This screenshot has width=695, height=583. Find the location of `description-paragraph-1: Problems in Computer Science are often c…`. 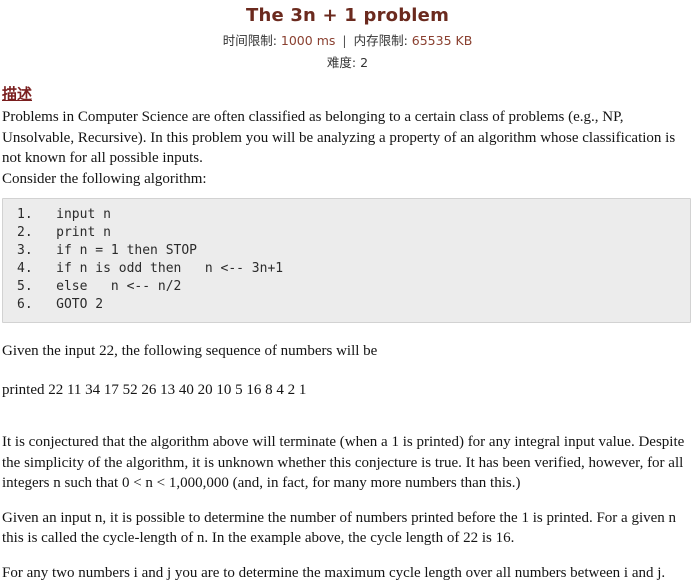

description-paragraph-1: Problems in Computer Science are often c… is located at coordinates (347, 138).